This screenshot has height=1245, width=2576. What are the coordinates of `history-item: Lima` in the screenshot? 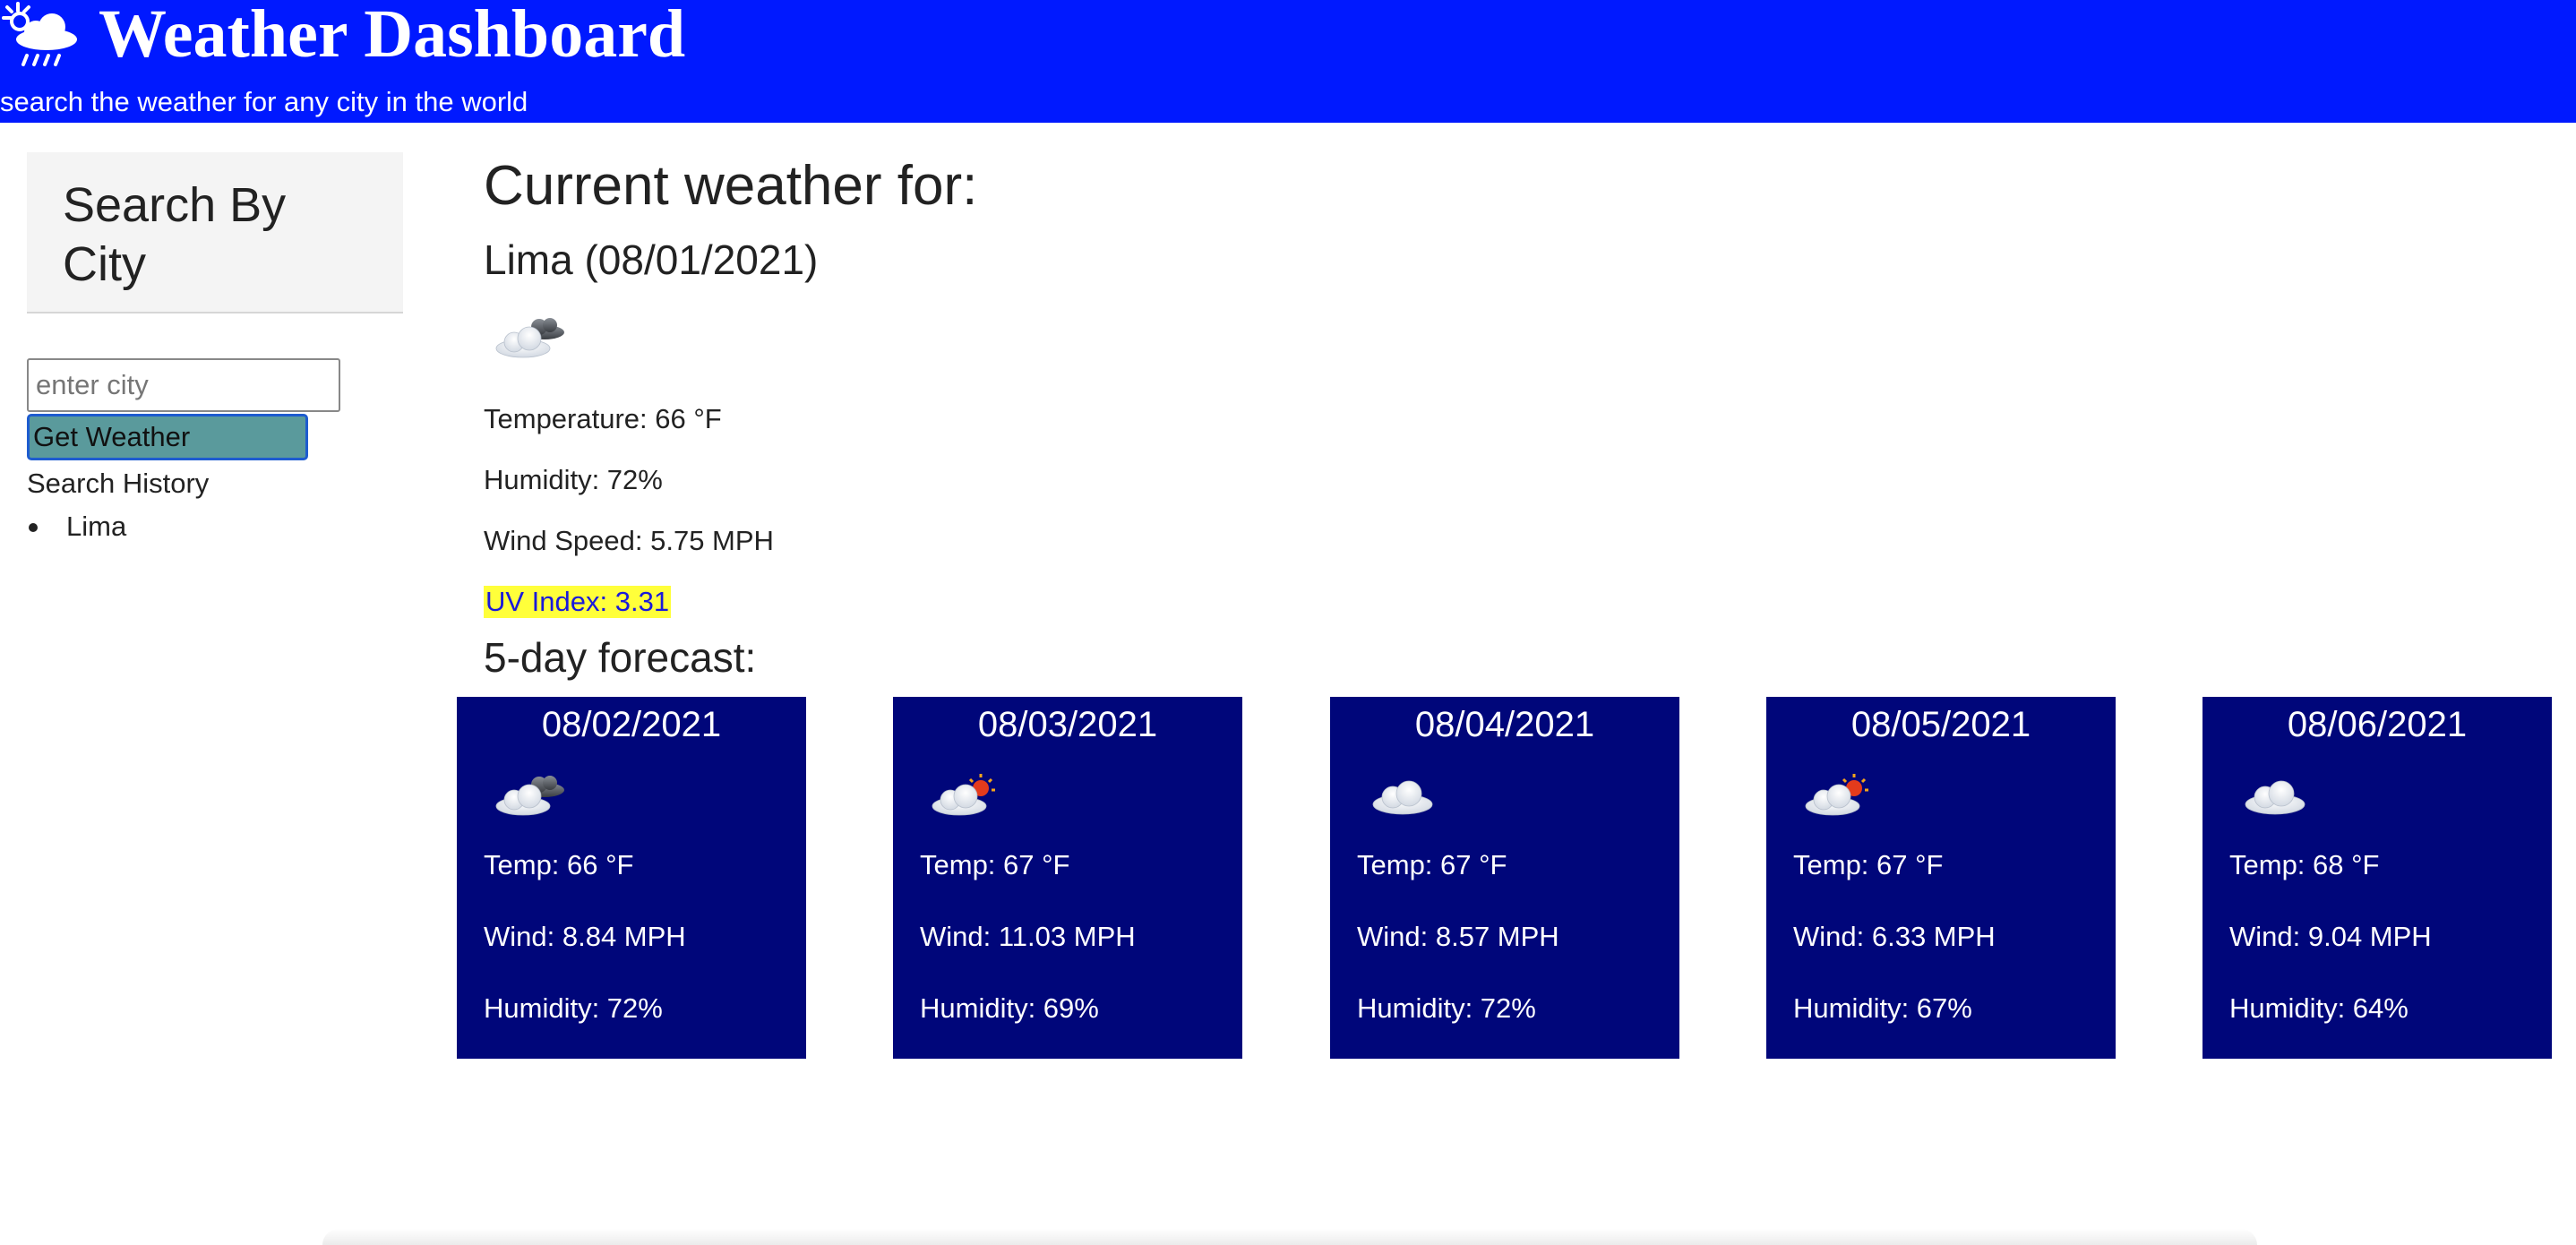 It's located at (76, 527).